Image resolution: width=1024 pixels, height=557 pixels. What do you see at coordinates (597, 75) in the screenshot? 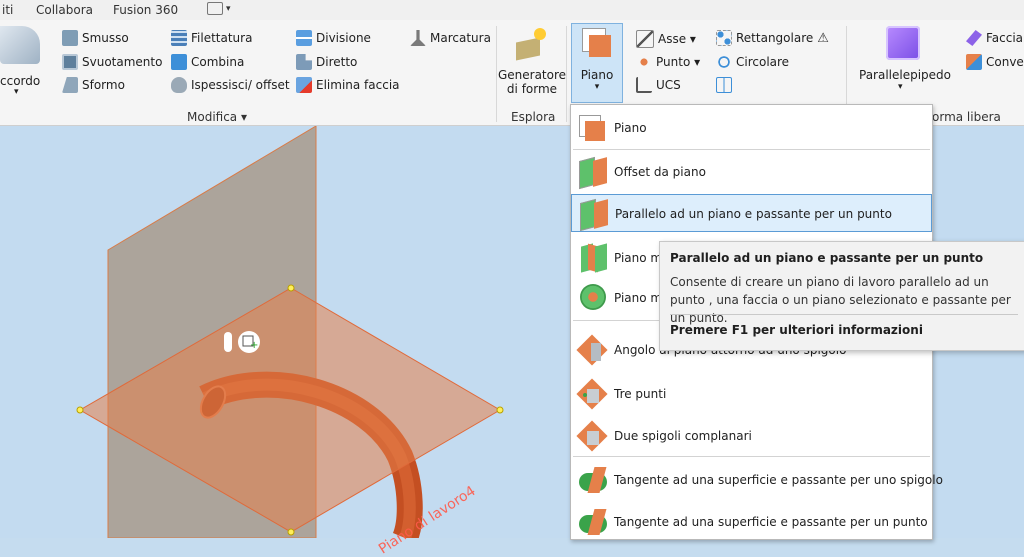
I see `piano-label: Piano` at bounding box center [597, 75].